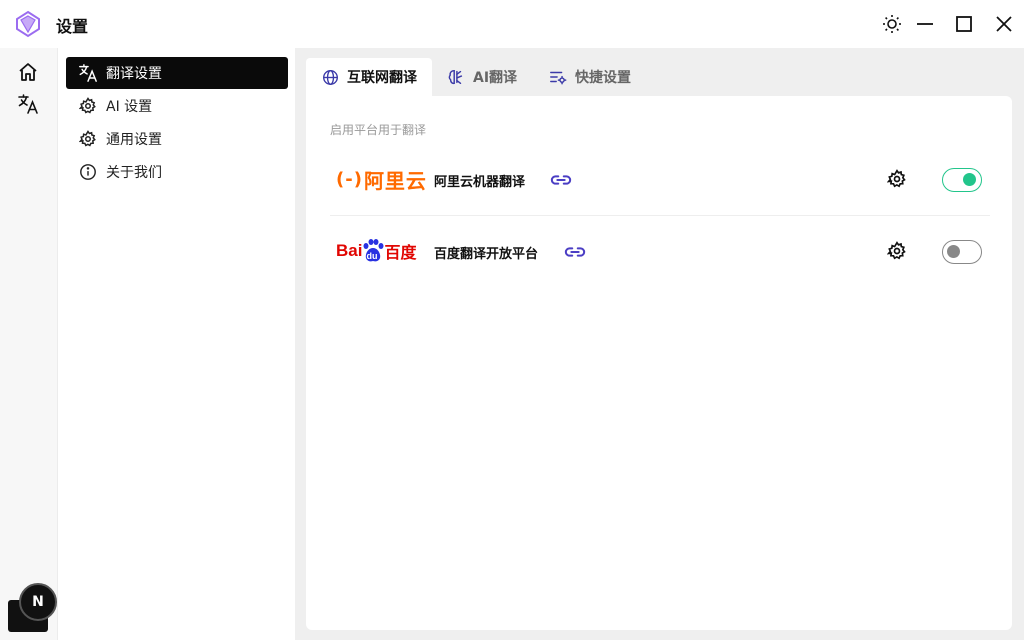 Image resolution: width=1024 pixels, height=640 pixels. Describe the element at coordinates (925, 24) in the screenshot. I see `minimize-icon` at that location.